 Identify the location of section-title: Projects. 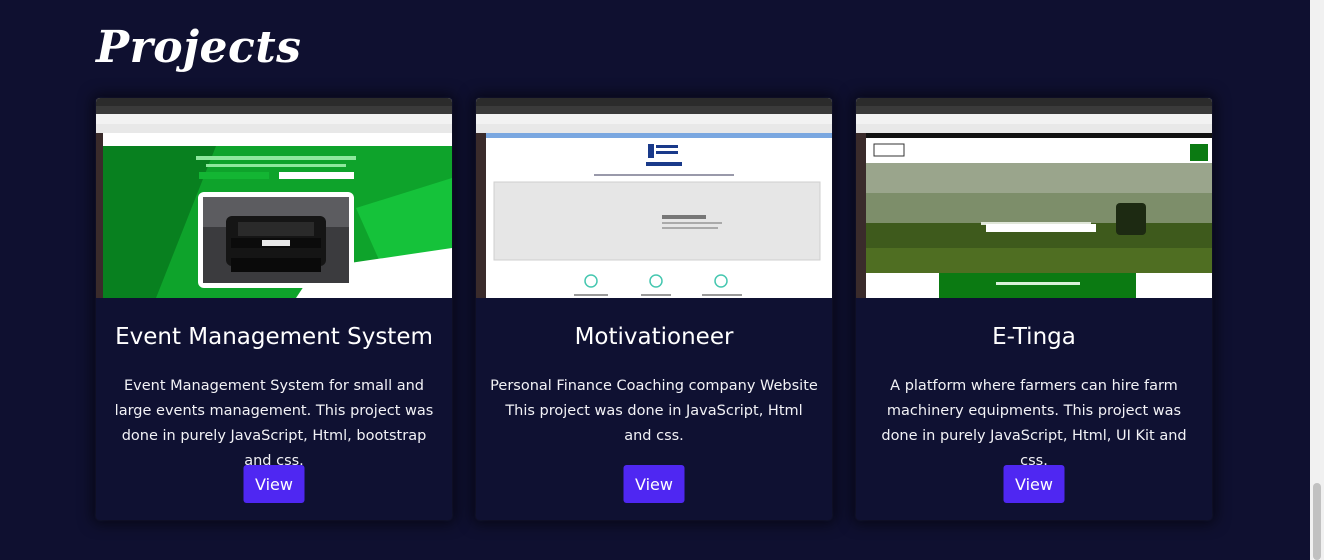
(199, 47).